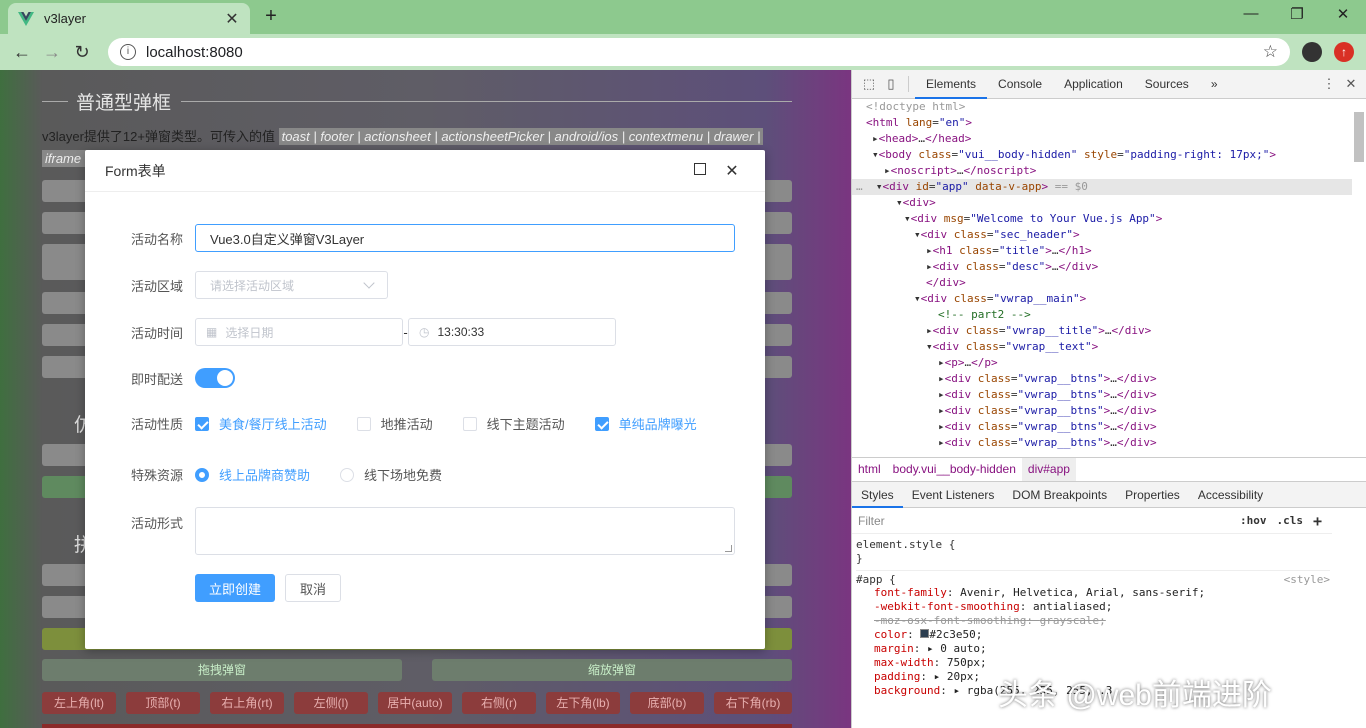  I want to click on dom-node: ▸<head>…</head>, so click(1102, 139).